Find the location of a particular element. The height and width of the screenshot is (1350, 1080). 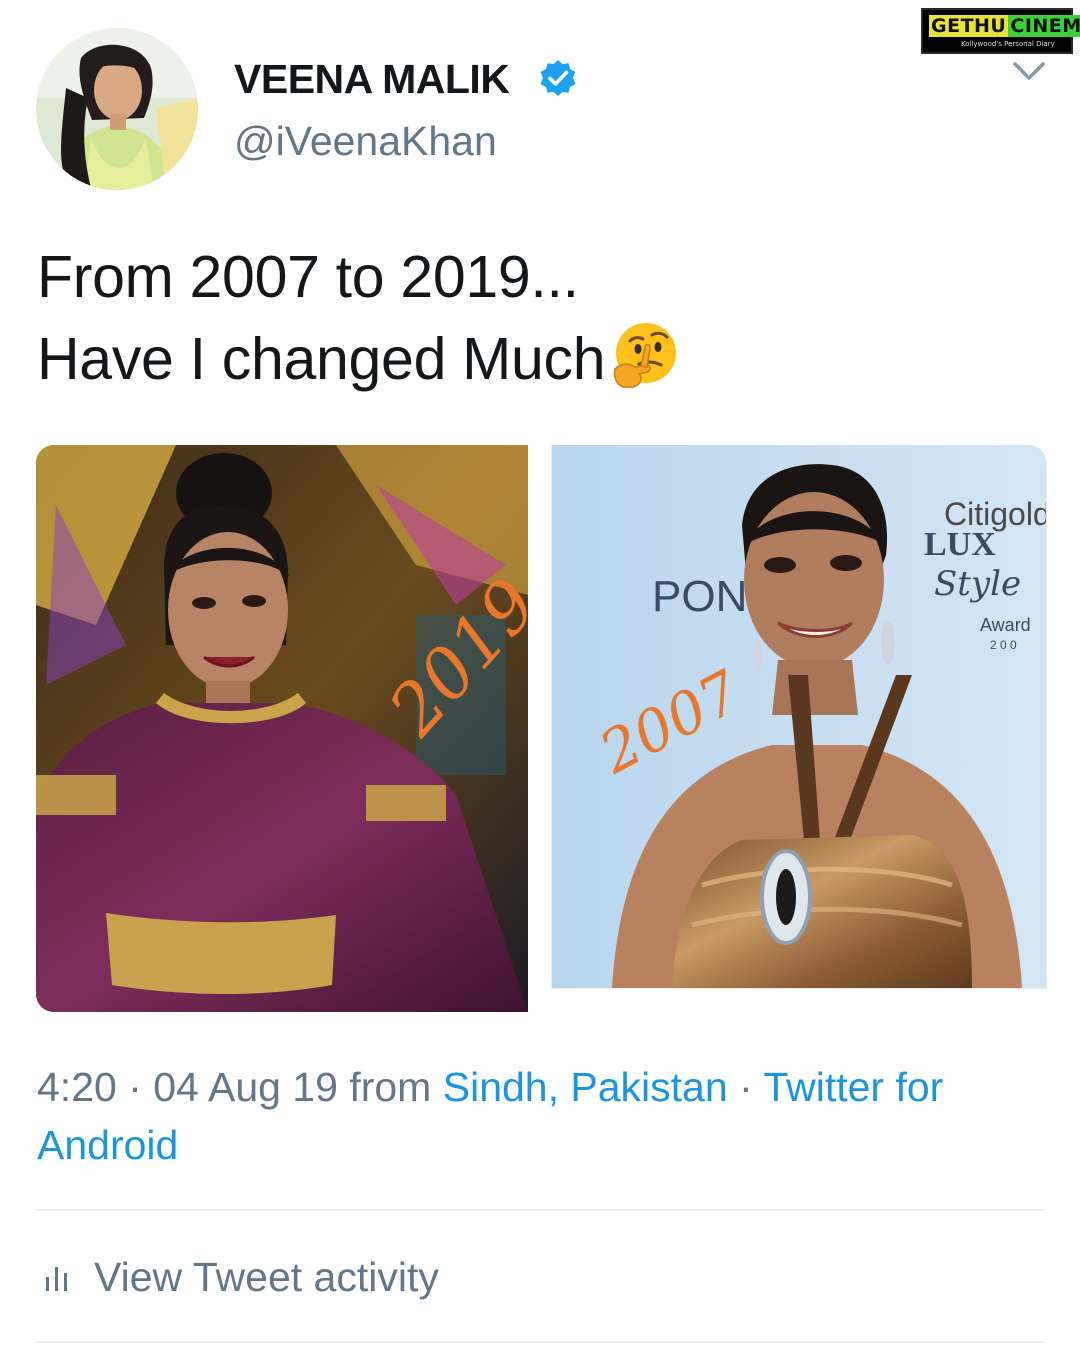

author-name: VEENA MALIK is located at coordinates (372, 79).